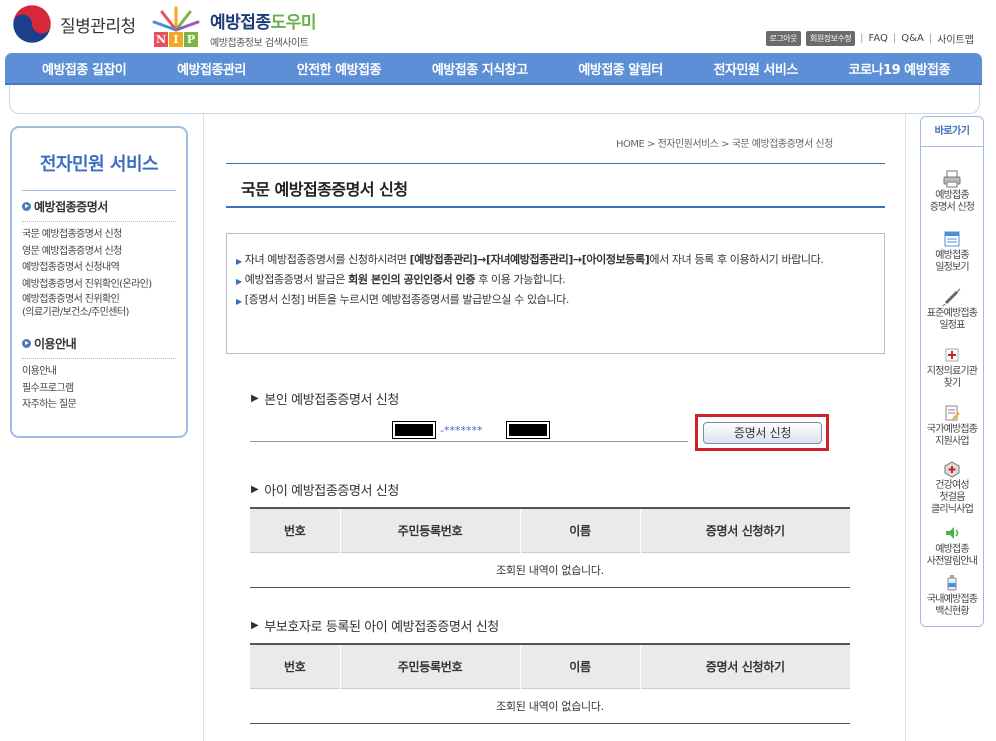  I want to click on column-header-apply: 증명서 신청하기, so click(744, 529).